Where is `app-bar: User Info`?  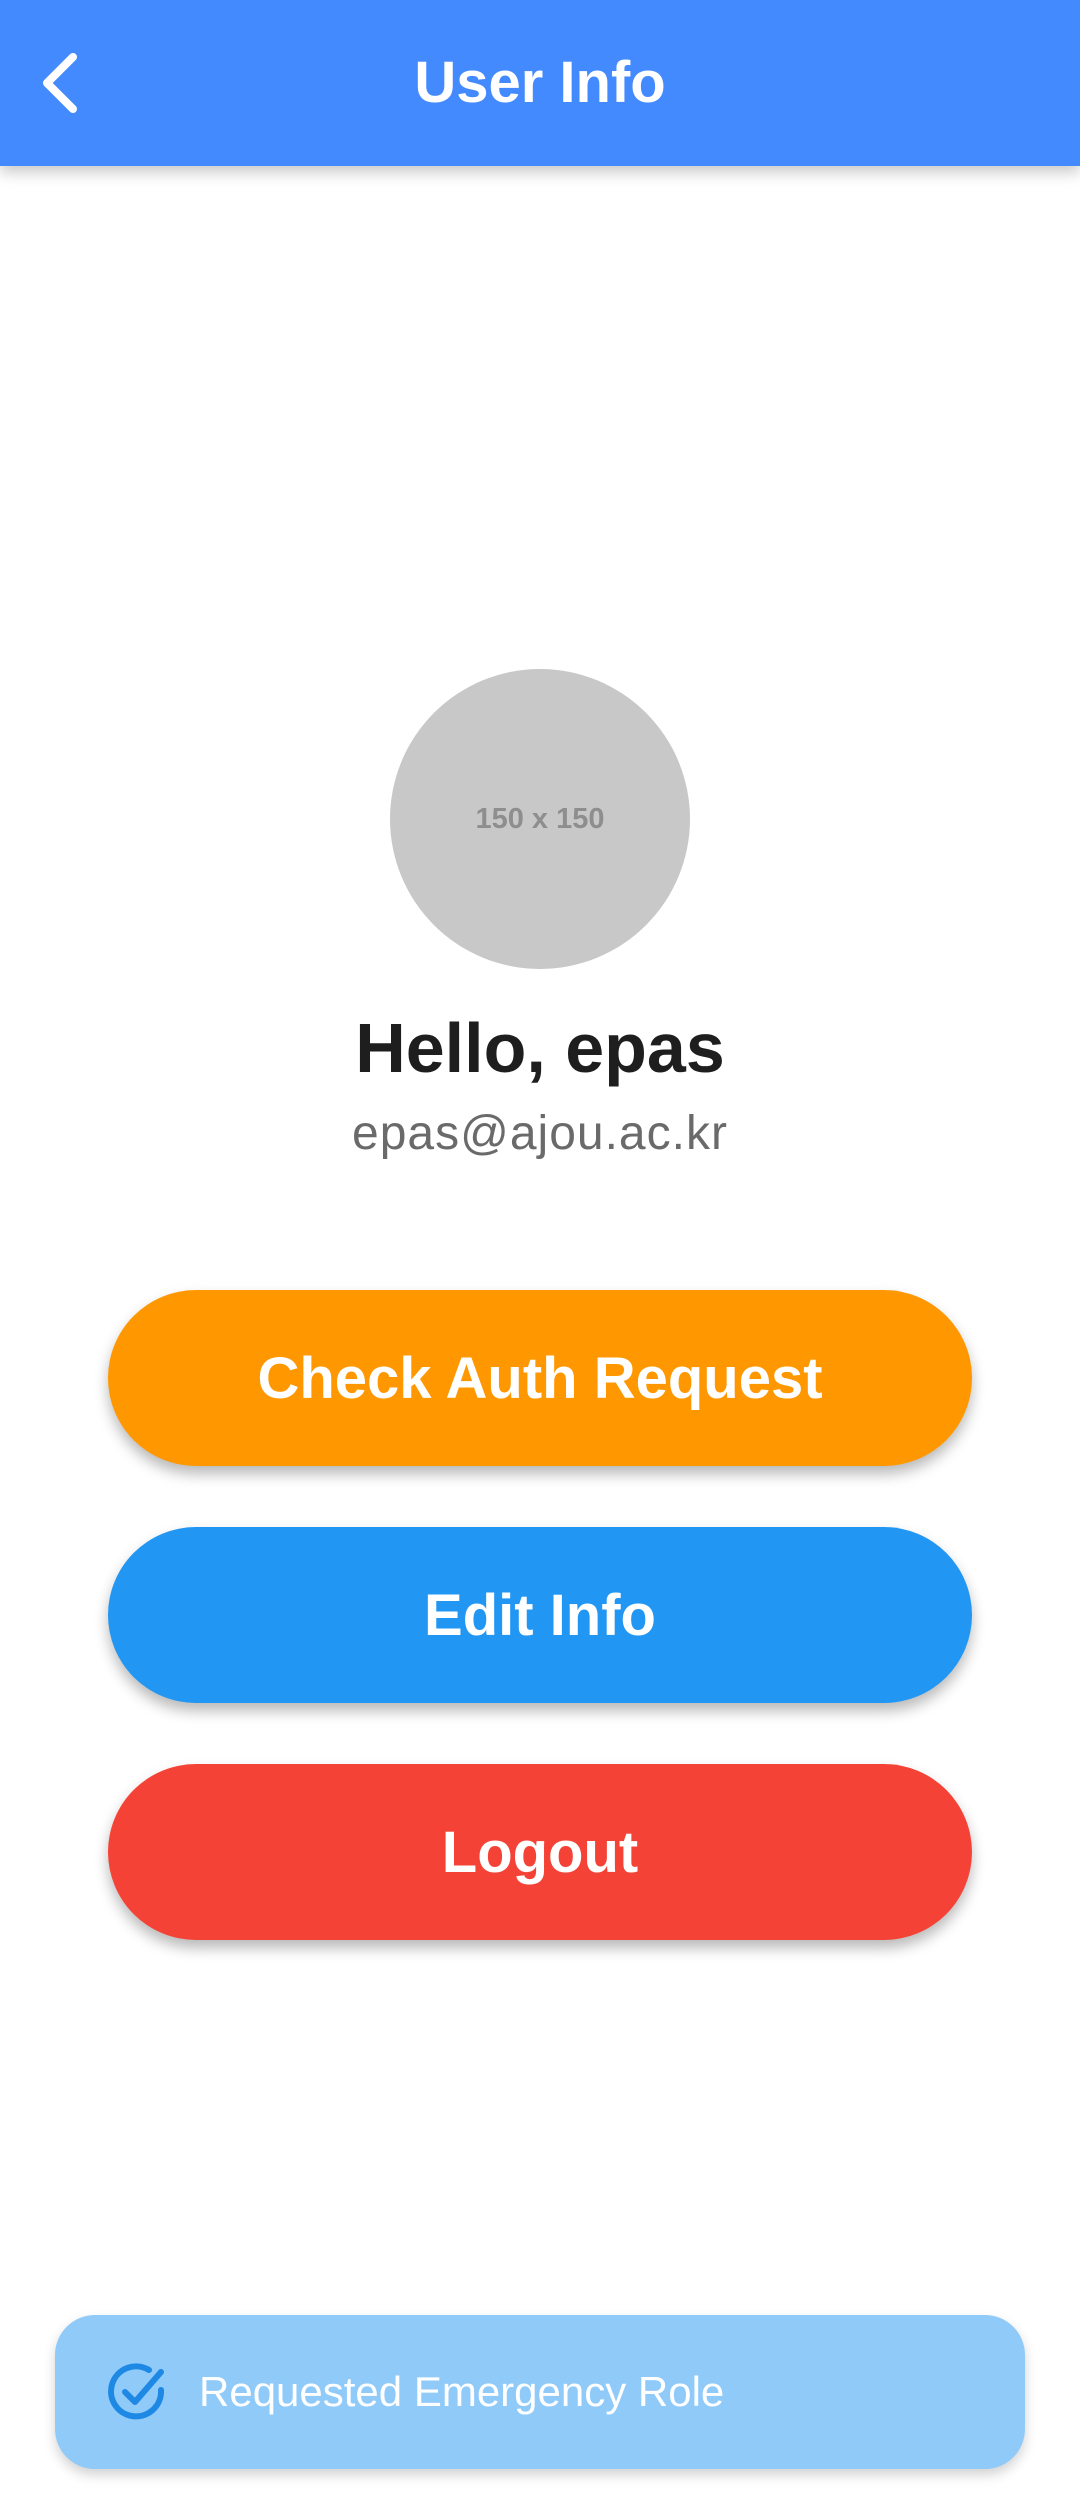
app-bar: User Info is located at coordinates (540, 83).